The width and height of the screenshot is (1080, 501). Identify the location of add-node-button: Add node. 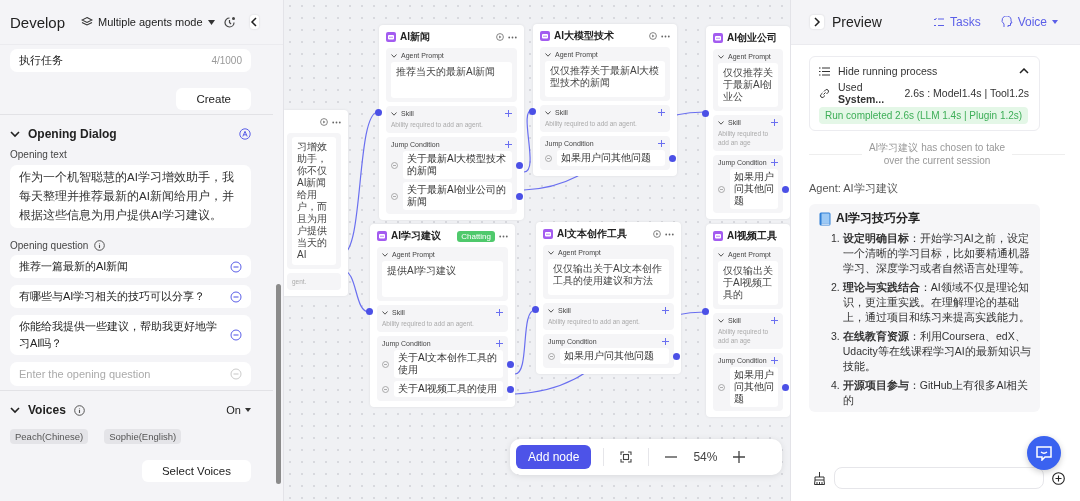
(554, 457).